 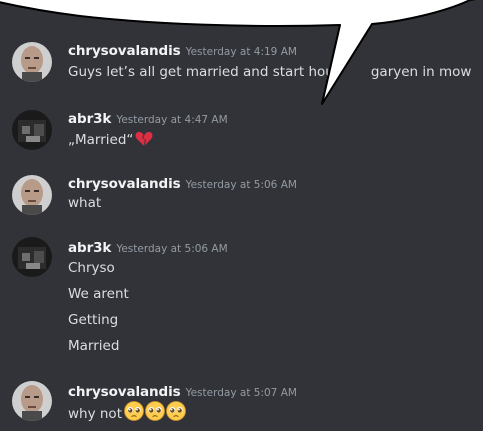 I want to click on message-header: abr3k Yesterday at 5:06 AM, so click(x=148, y=247).